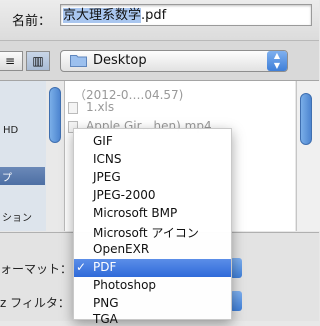  I want to click on menu-item-png: PNG, so click(106, 303).